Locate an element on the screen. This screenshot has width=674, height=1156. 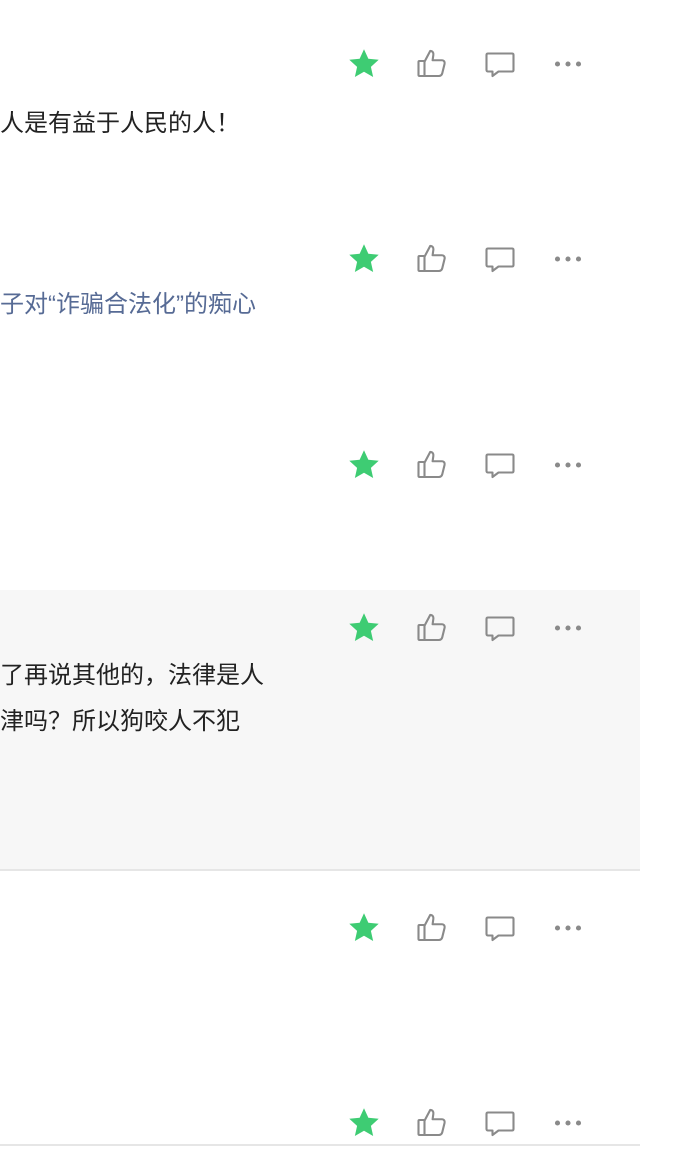
comment-text-line: 津吗？所以狗咬人不犯 is located at coordinates (120, 721).